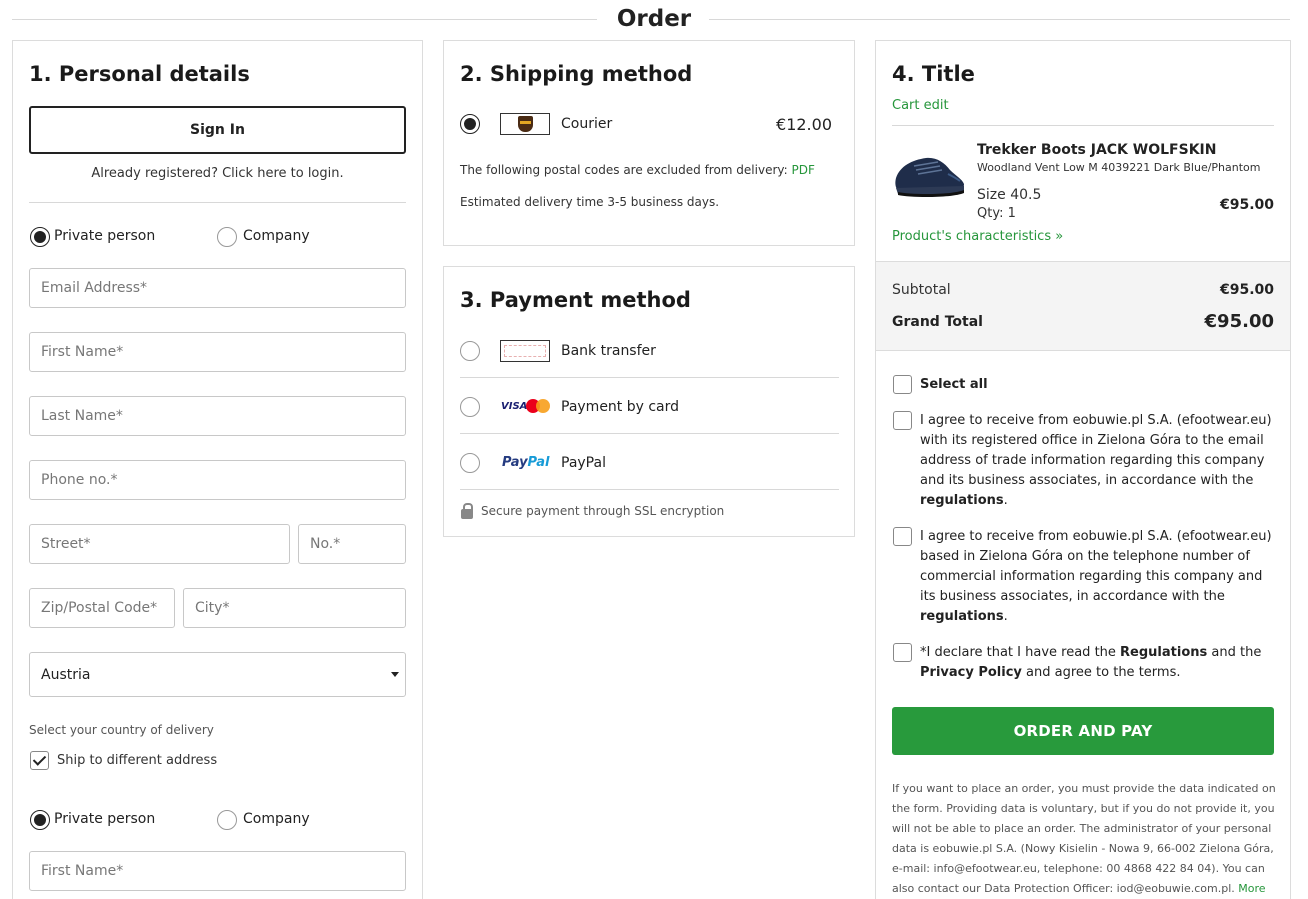 The width and height of the screenshot is (1308, 899). Describe the element at coordinates (276, 819) in the screenshot. I see `ship-company-label: Company` at that location.